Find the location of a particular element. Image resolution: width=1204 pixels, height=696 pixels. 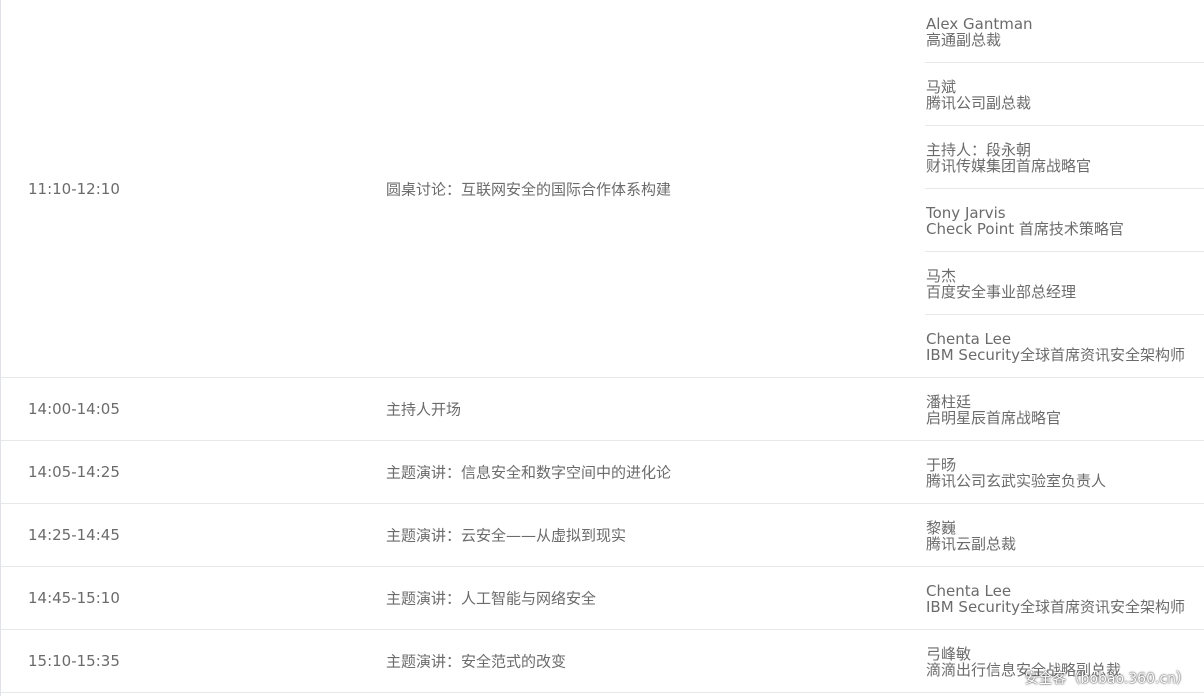

speaker-item: 马斌 腾讯公司副总裁 is located at coordinates (1064, 94).